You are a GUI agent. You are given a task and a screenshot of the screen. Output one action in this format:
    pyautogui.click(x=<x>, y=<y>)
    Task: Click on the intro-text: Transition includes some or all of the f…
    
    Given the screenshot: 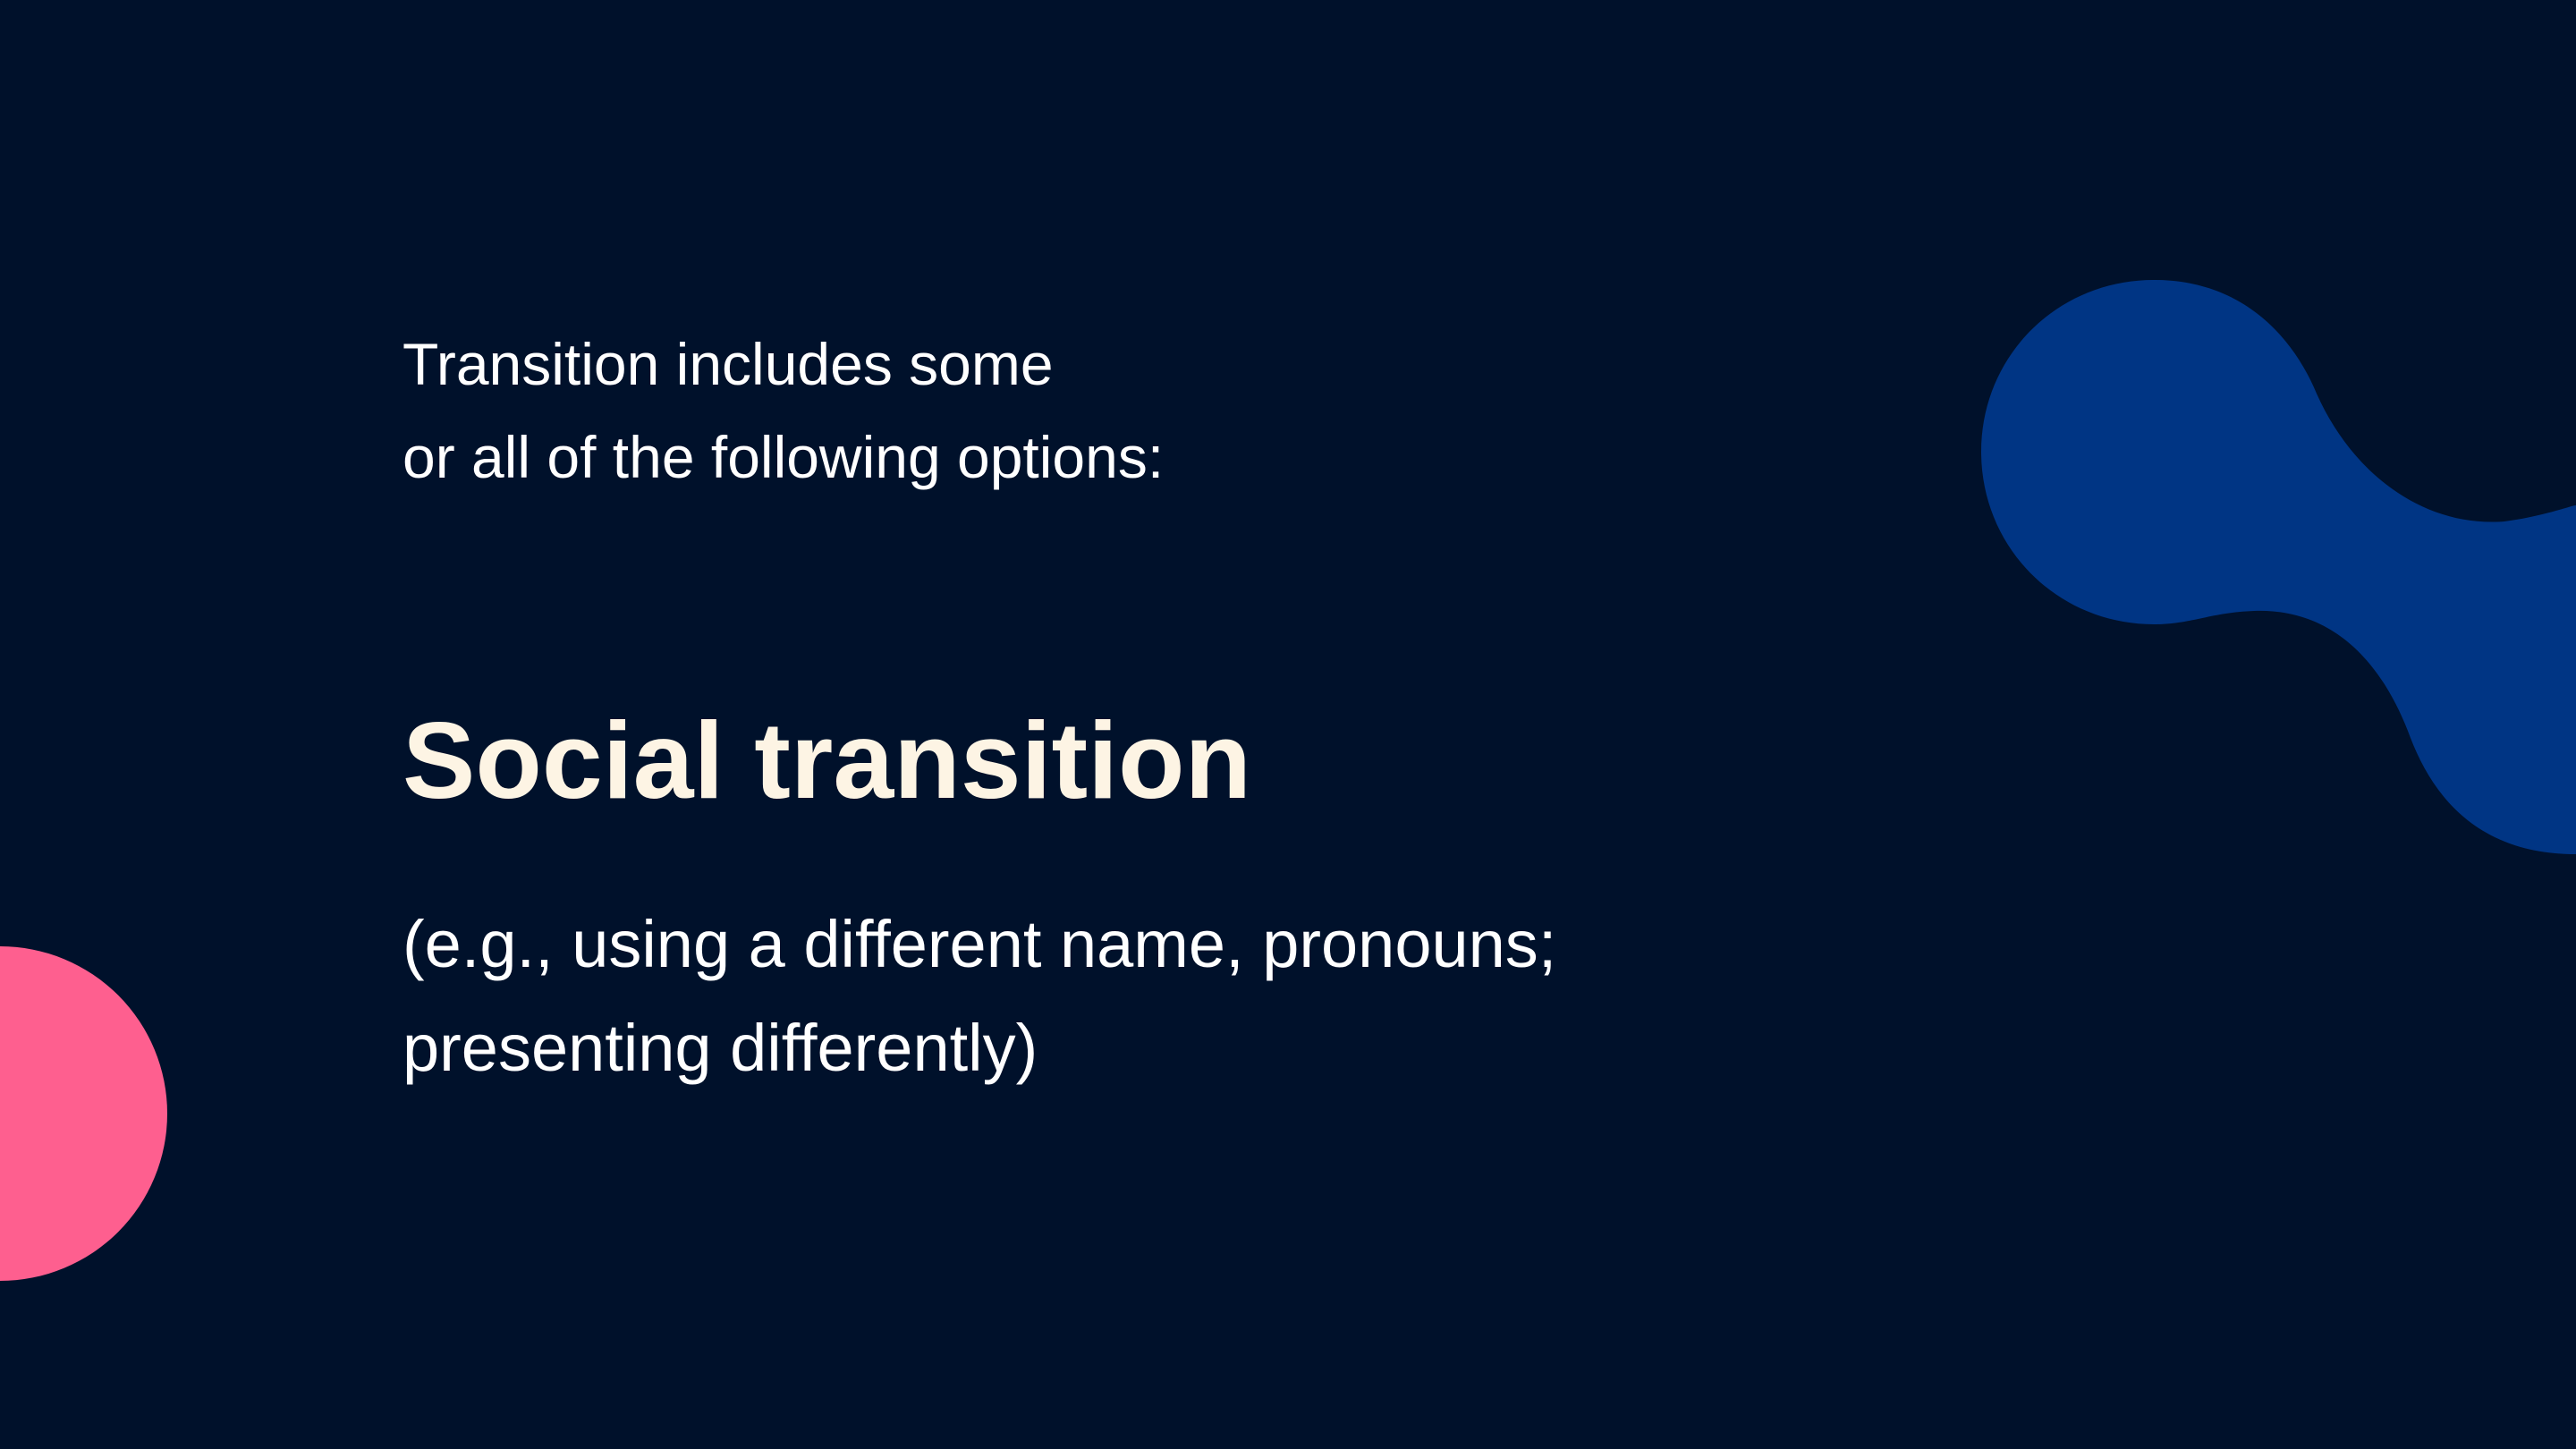 What is the action you would take?
    pyautogui.click(x=783, y=411)
    